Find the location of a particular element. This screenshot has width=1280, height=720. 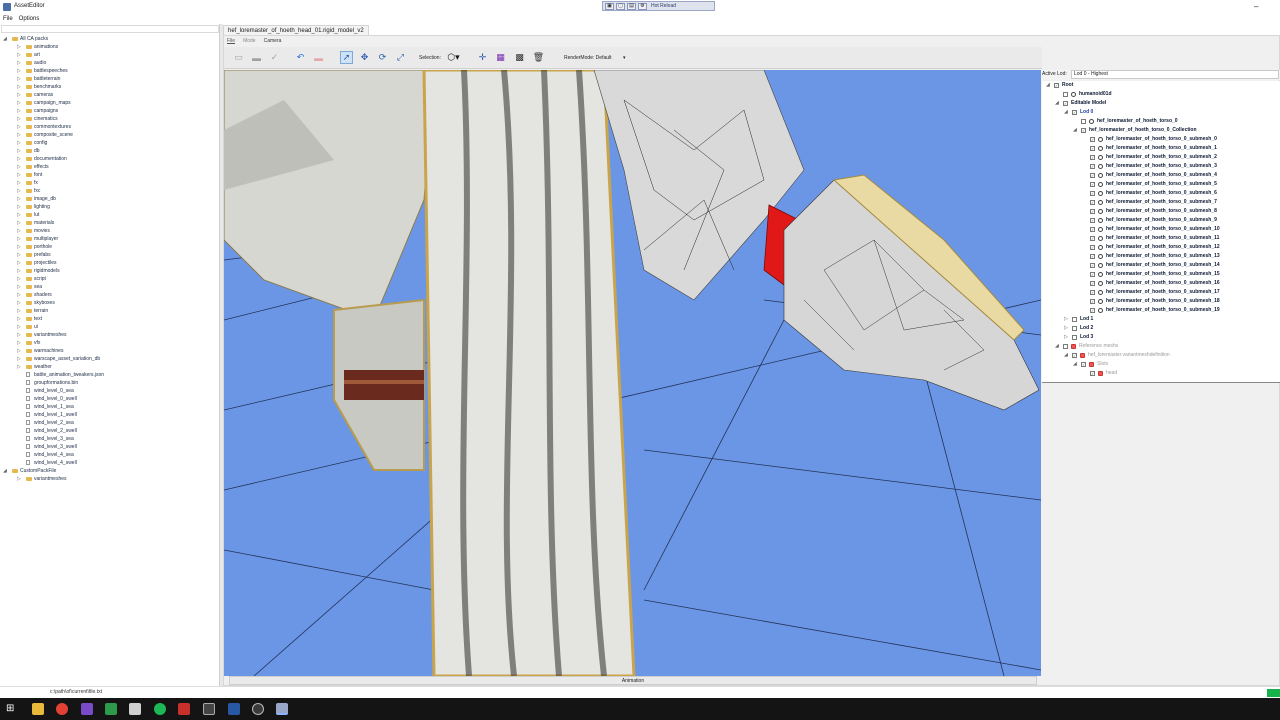

pack-tree-folder: ▷ fx is located at coordinates (109, 183).